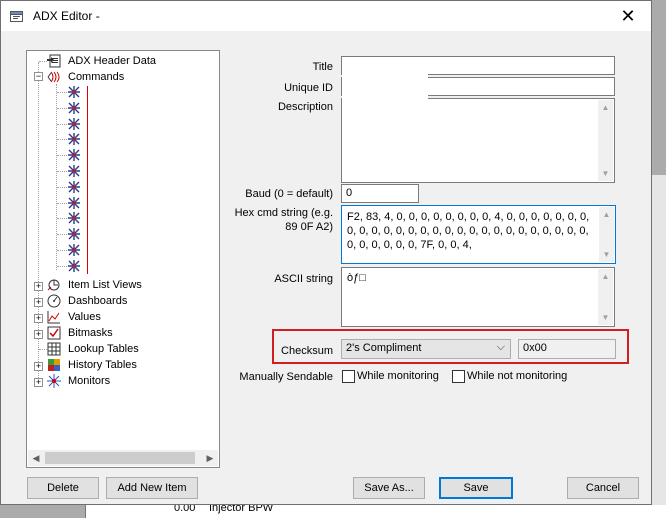 The width and height of the screenshot is (666, 518). I want to click on ascii-scrollbar: ▲ ▼, so click(605, 297).